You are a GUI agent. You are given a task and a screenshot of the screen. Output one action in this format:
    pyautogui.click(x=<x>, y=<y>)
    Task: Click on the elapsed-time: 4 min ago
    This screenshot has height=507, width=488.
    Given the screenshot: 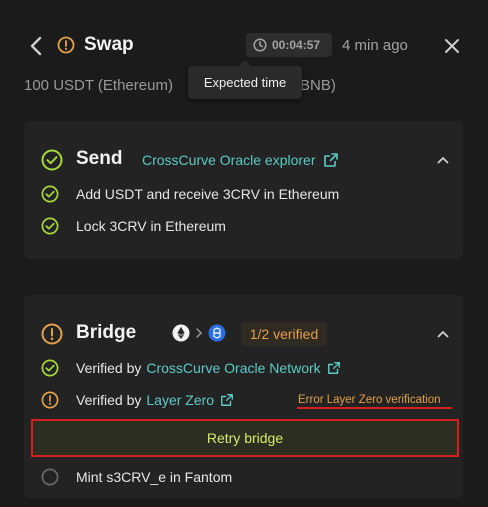 What is the action you would take?
    pyautogui.click(x=375, y=45)
    